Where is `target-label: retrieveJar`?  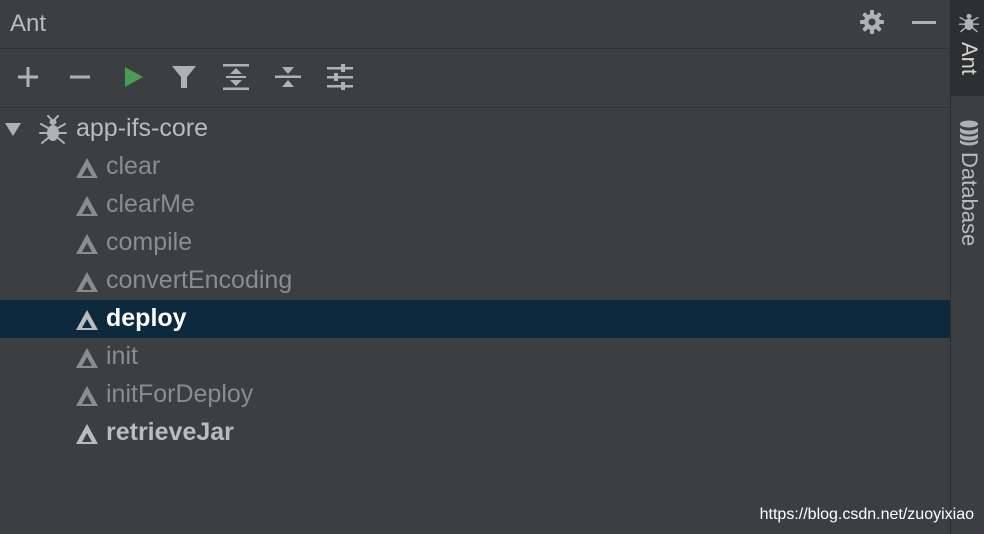
target-label: retrieveJar is located at coordinates (170, 432).